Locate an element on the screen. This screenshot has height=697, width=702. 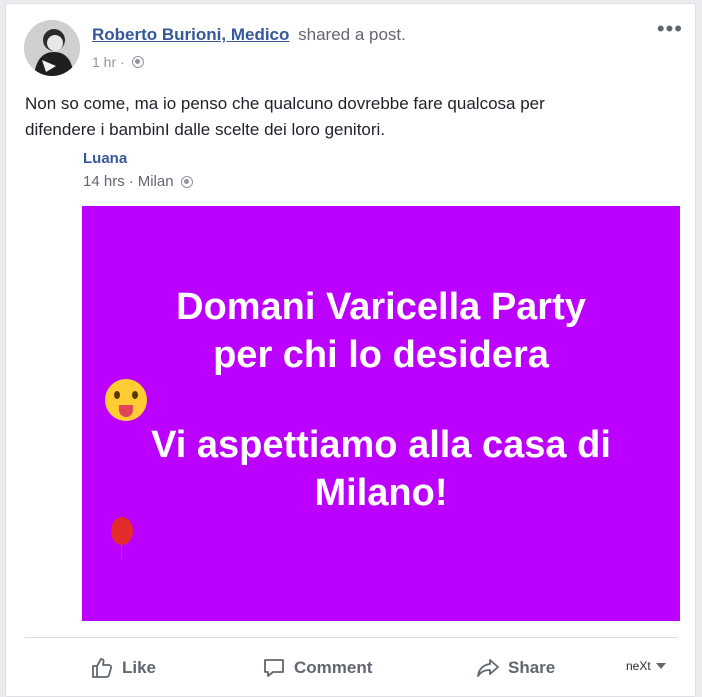
comment-label: Comment is located at coordinates (333, 667).